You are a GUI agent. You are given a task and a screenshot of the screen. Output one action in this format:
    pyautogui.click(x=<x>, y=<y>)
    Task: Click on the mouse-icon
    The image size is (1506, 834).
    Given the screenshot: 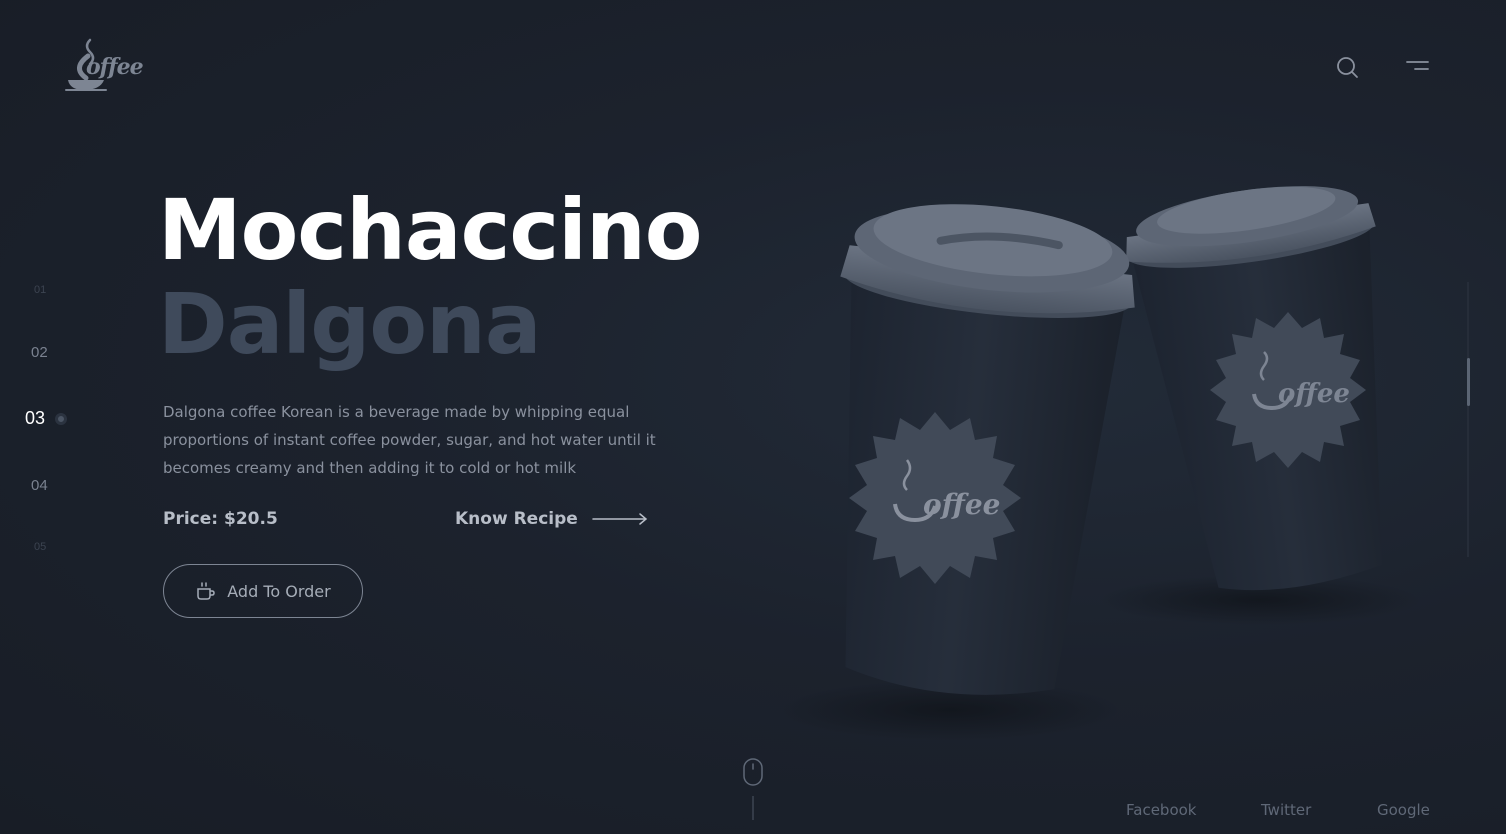 What is the action you would take?
    pyautogui.click(x=753, y=789)
    